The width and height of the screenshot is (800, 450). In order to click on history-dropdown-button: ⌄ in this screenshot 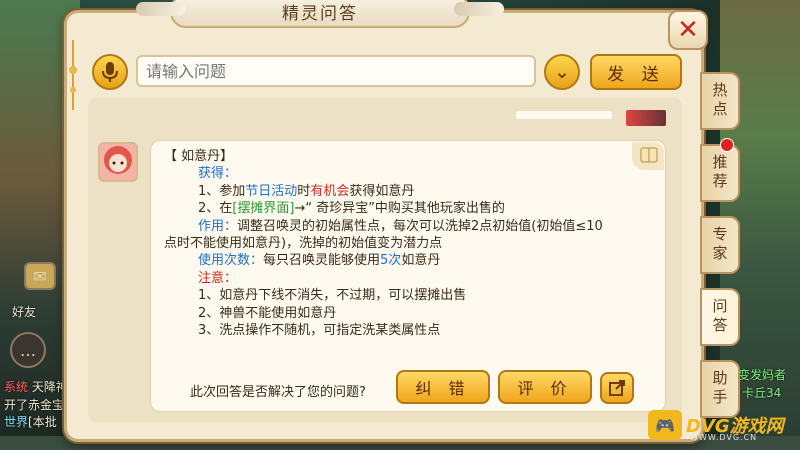, I will do `click(562, 72)`.